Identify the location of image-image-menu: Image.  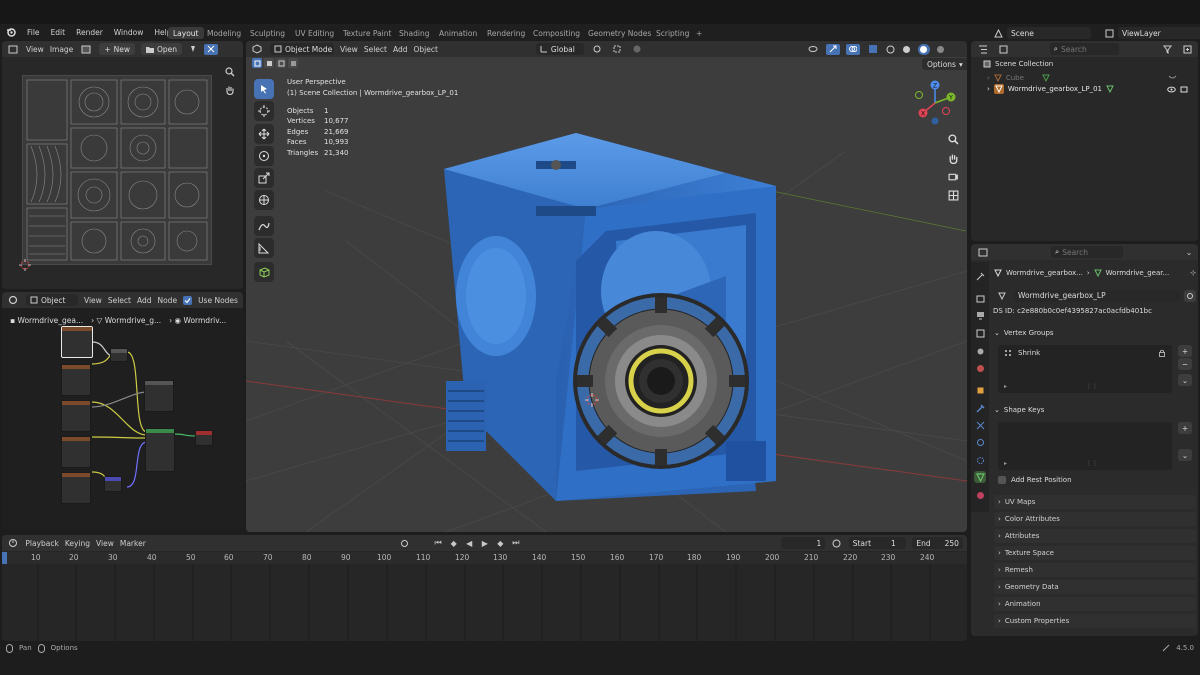
(62, 49).